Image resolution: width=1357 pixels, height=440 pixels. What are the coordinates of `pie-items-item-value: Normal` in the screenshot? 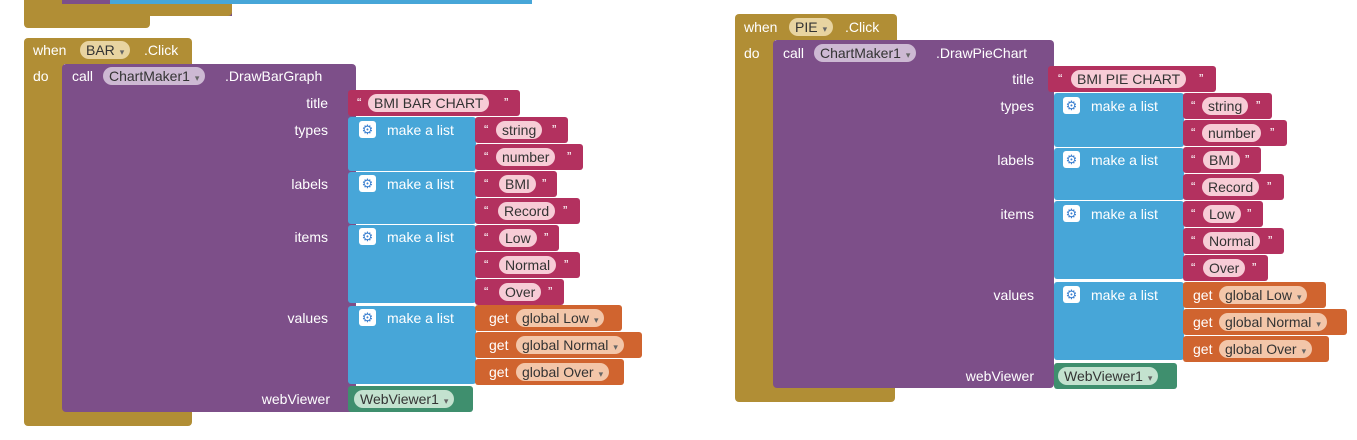 It's located at (1232, 241).